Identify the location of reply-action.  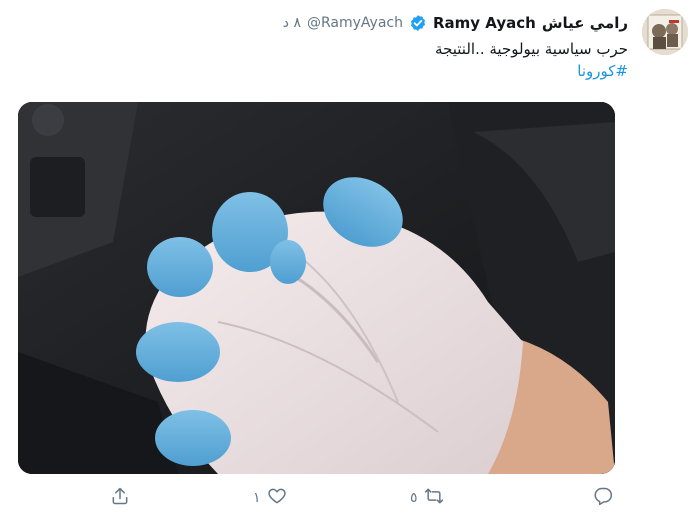
(603, 498).